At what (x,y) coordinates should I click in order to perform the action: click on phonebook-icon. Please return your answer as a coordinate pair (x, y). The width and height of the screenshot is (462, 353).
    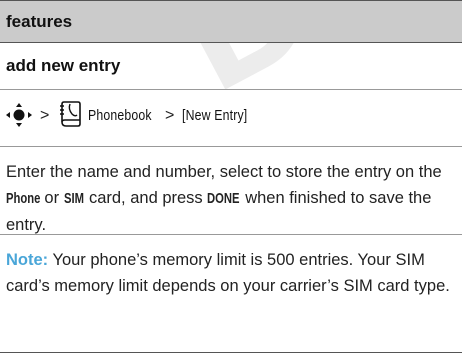
    Looking at the image, I should click on (70, 114).